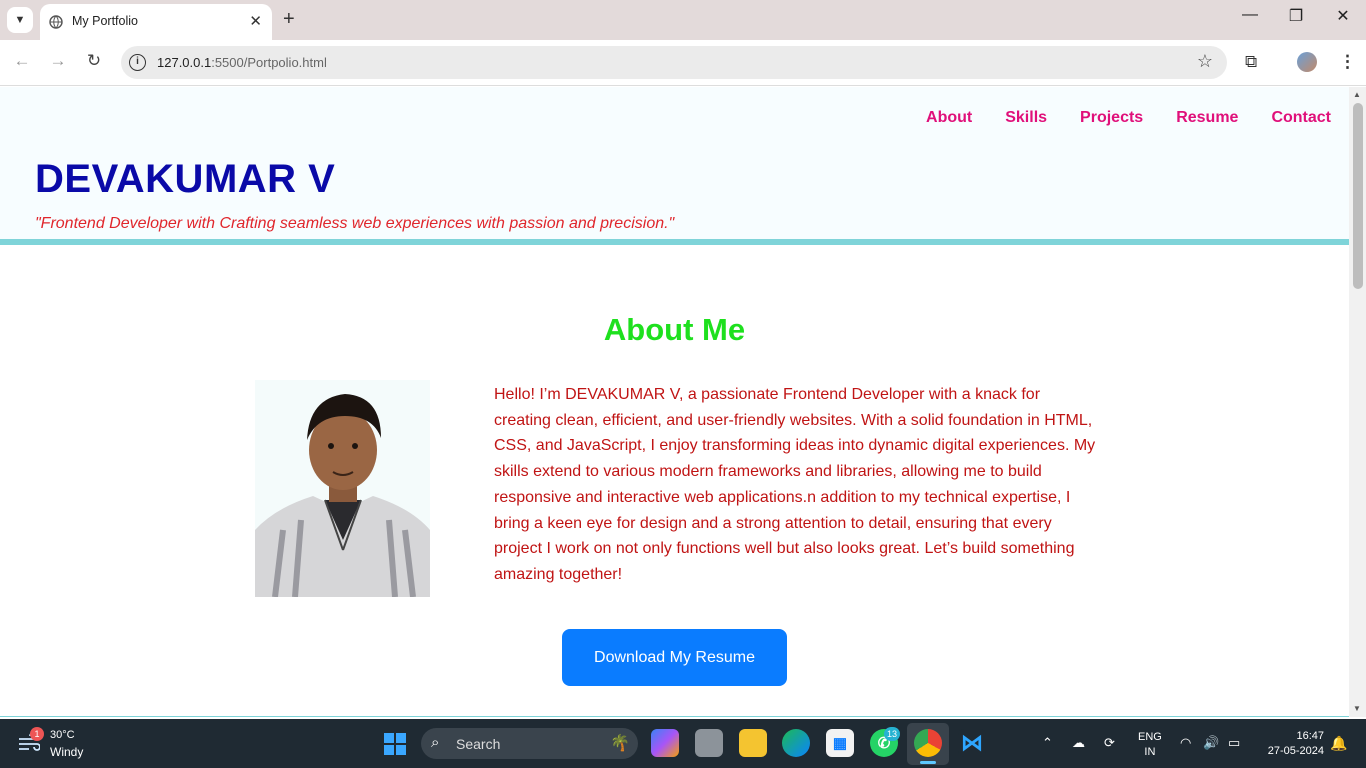  I want to click on close-window-icon: ✕, so click(1343, 16).